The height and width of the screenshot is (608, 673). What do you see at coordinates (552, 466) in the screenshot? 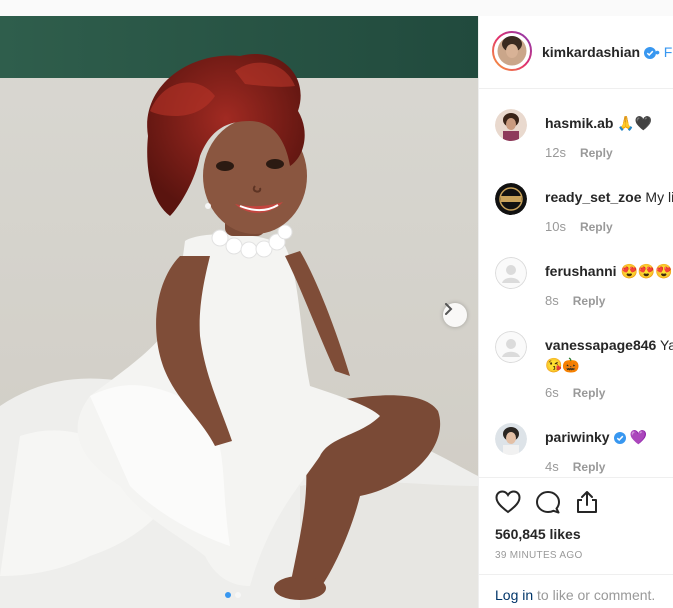
I see `comment-time: 4s` at bounding box center [552, 466].